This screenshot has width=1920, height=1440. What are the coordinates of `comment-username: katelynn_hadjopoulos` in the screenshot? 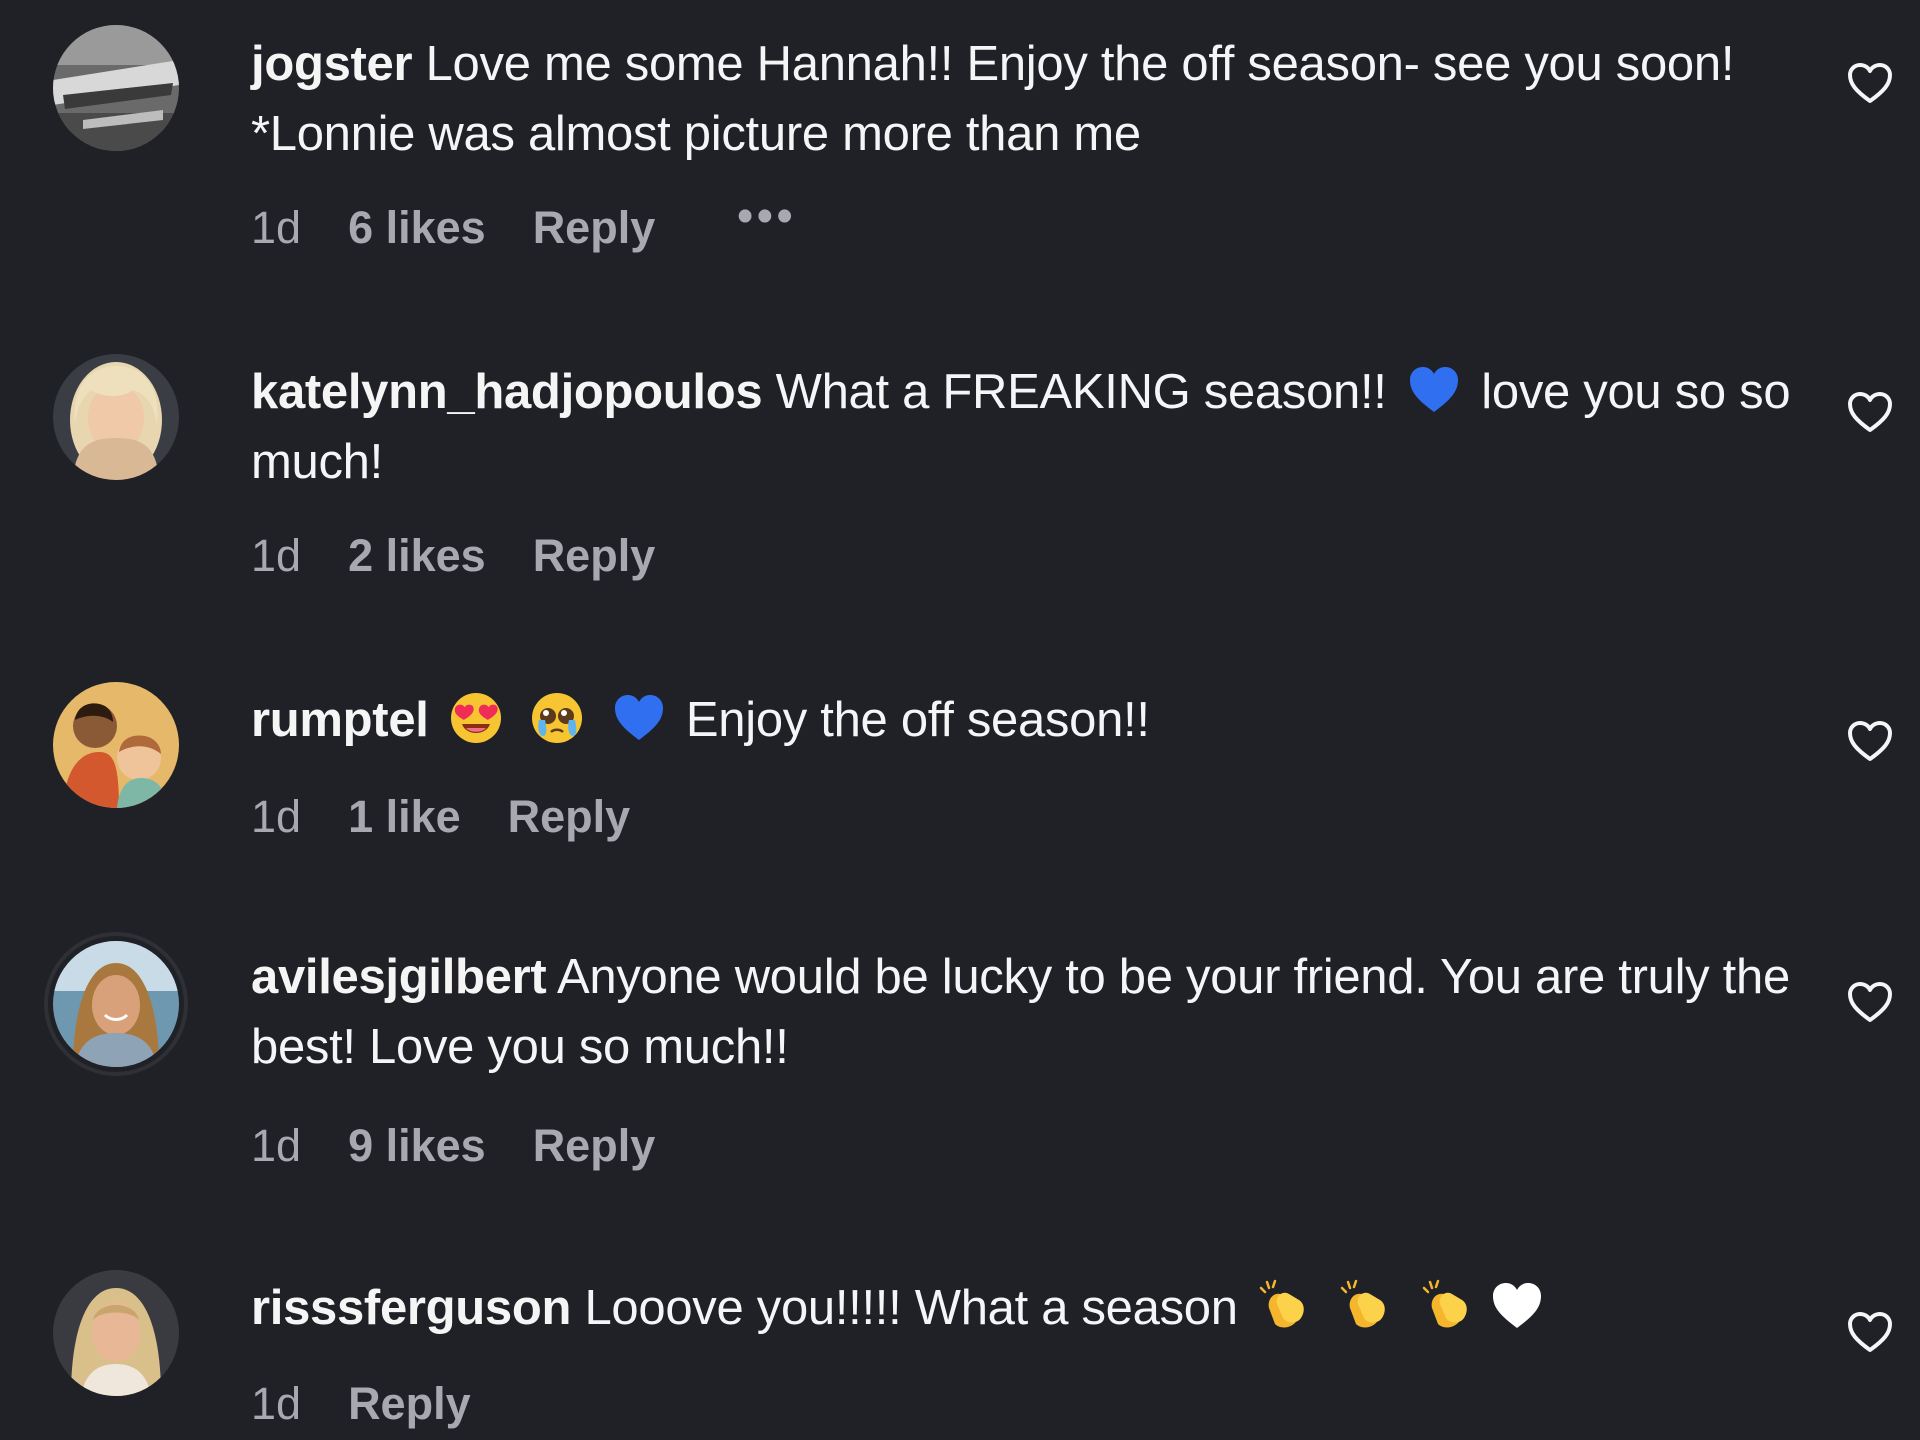 It's located at (507, 392).